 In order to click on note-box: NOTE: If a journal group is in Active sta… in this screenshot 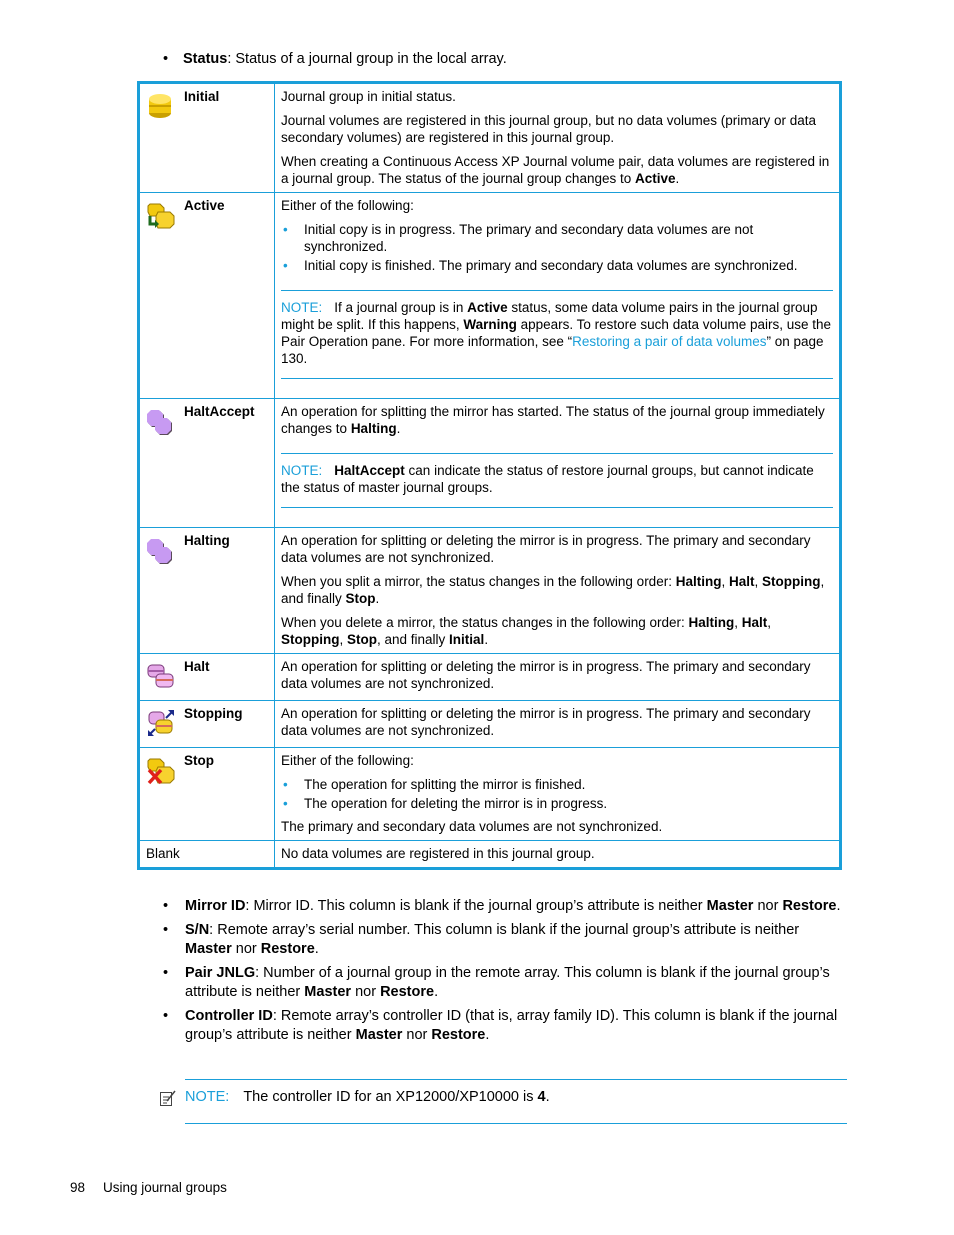, I will do `click(557, 334)`.